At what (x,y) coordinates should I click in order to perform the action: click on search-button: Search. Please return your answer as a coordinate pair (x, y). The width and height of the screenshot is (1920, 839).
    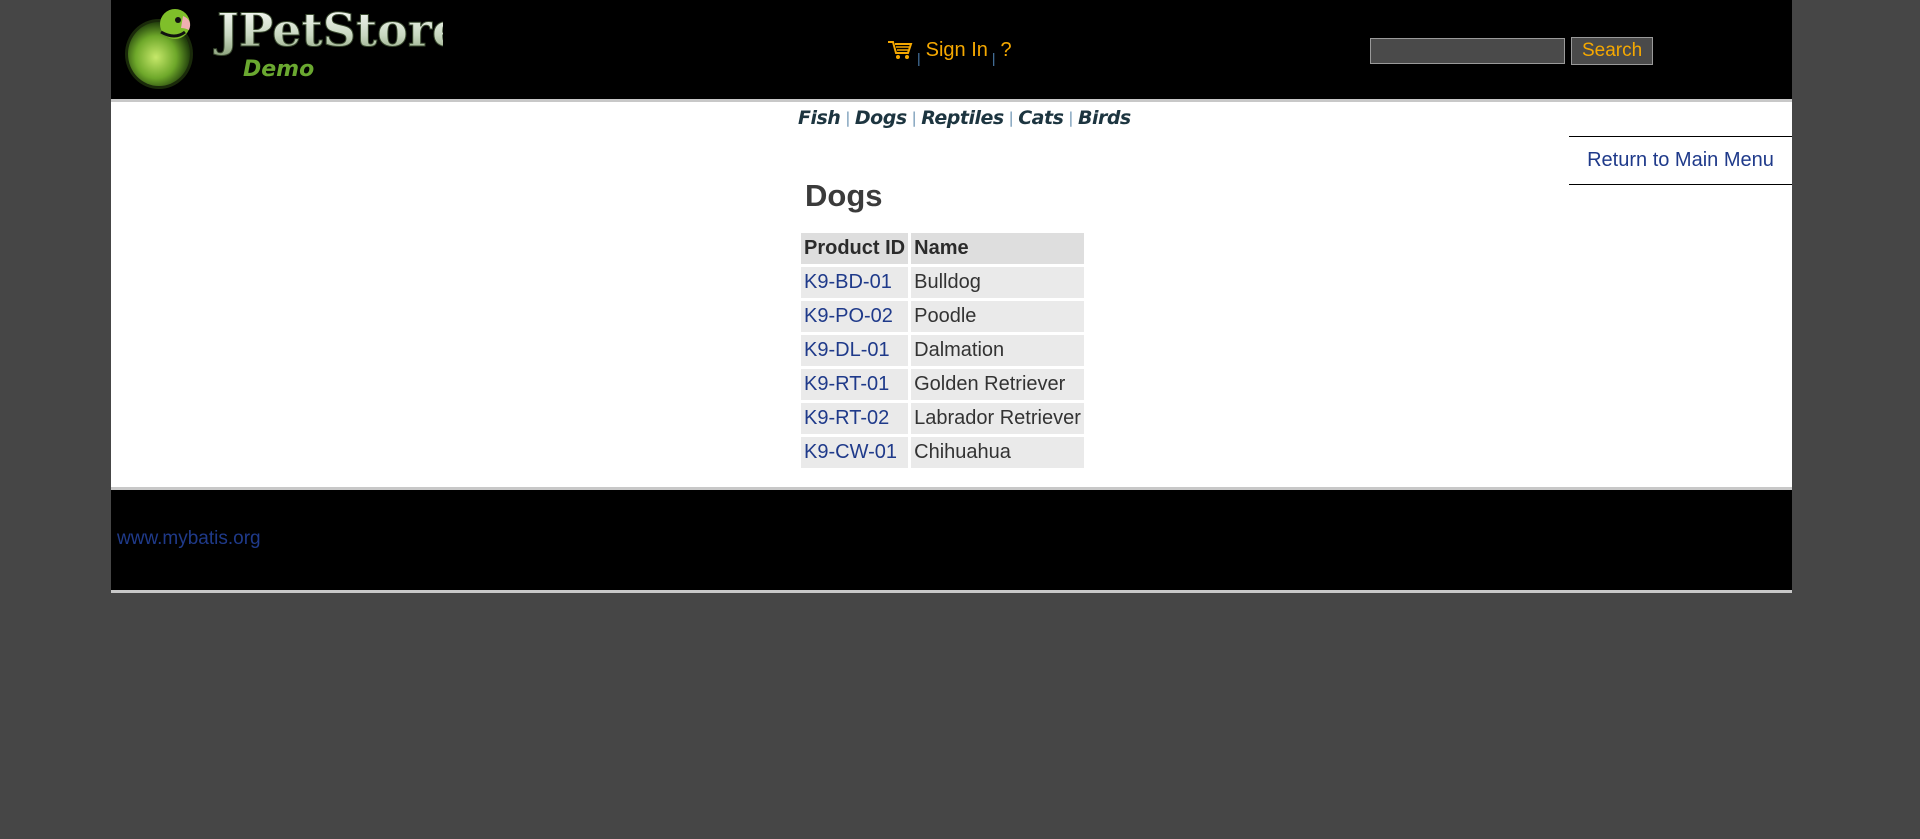
    Looking at the image, I should click on (1612, 51).